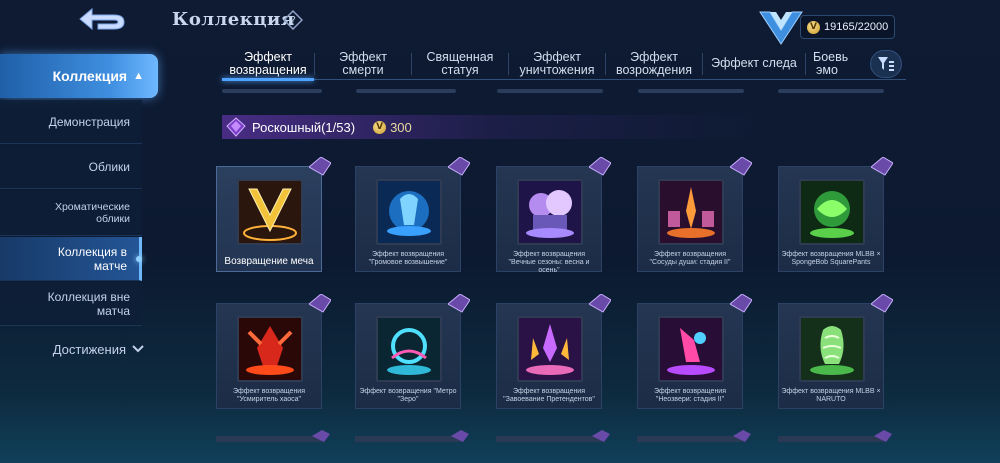 This screenshot has height=463, width=1000. What do you see at coordinates (401, 127) in the screenshot?
I see `section-price-value: 300` at bounding box center [401, 127].